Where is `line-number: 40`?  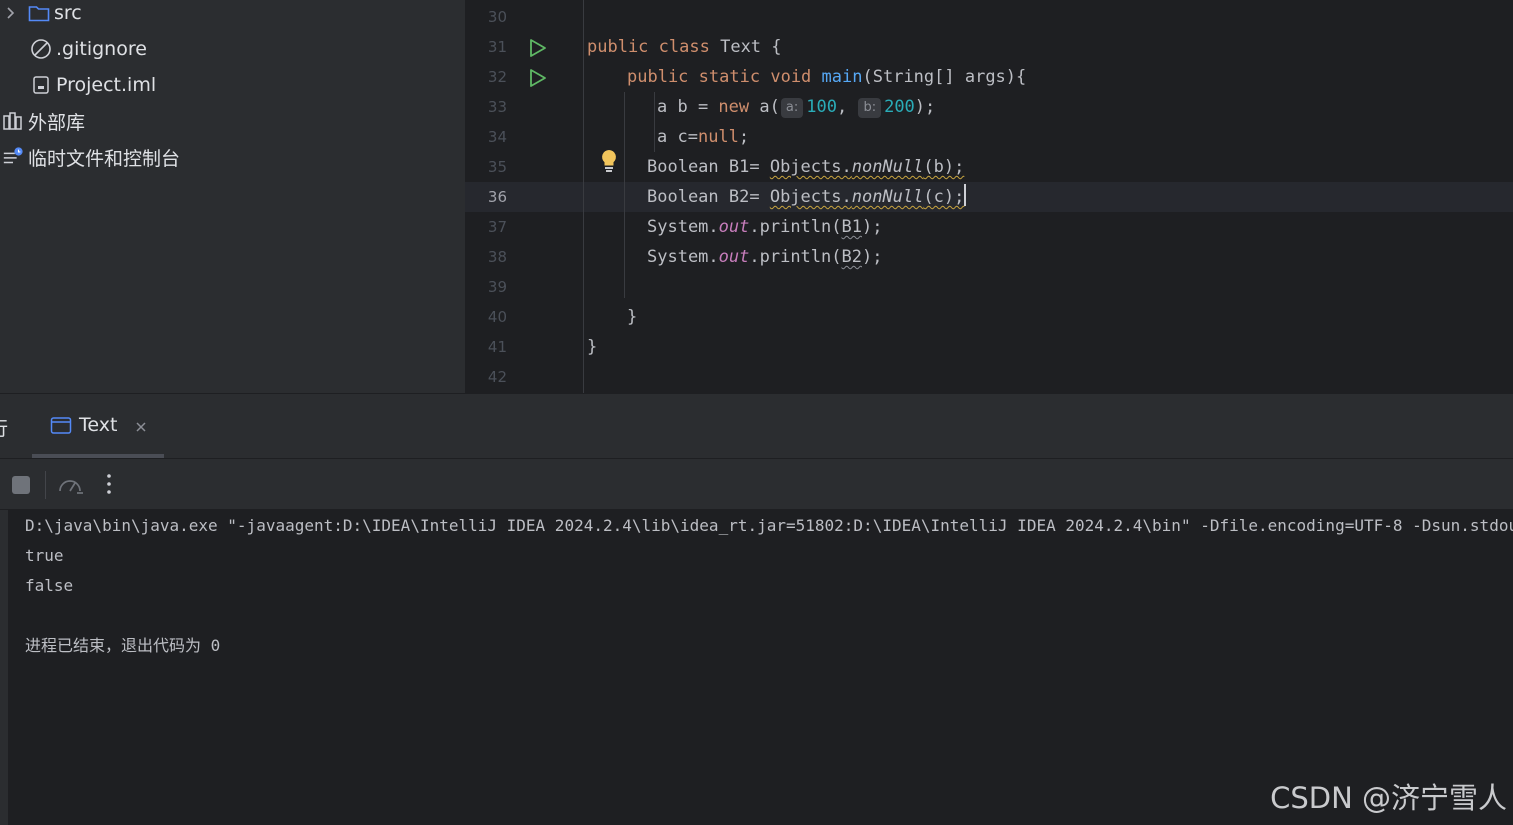 line-number: 40 is located at coordinates (497, 317).